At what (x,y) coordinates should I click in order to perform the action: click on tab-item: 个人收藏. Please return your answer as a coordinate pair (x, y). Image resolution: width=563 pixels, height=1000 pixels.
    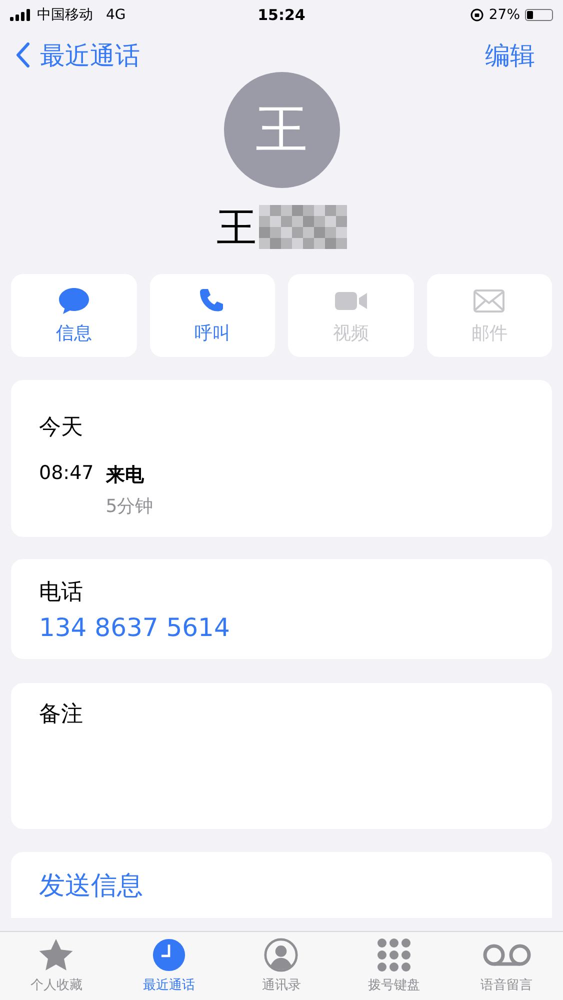
    Looking at the image, I should click on (56, 966).